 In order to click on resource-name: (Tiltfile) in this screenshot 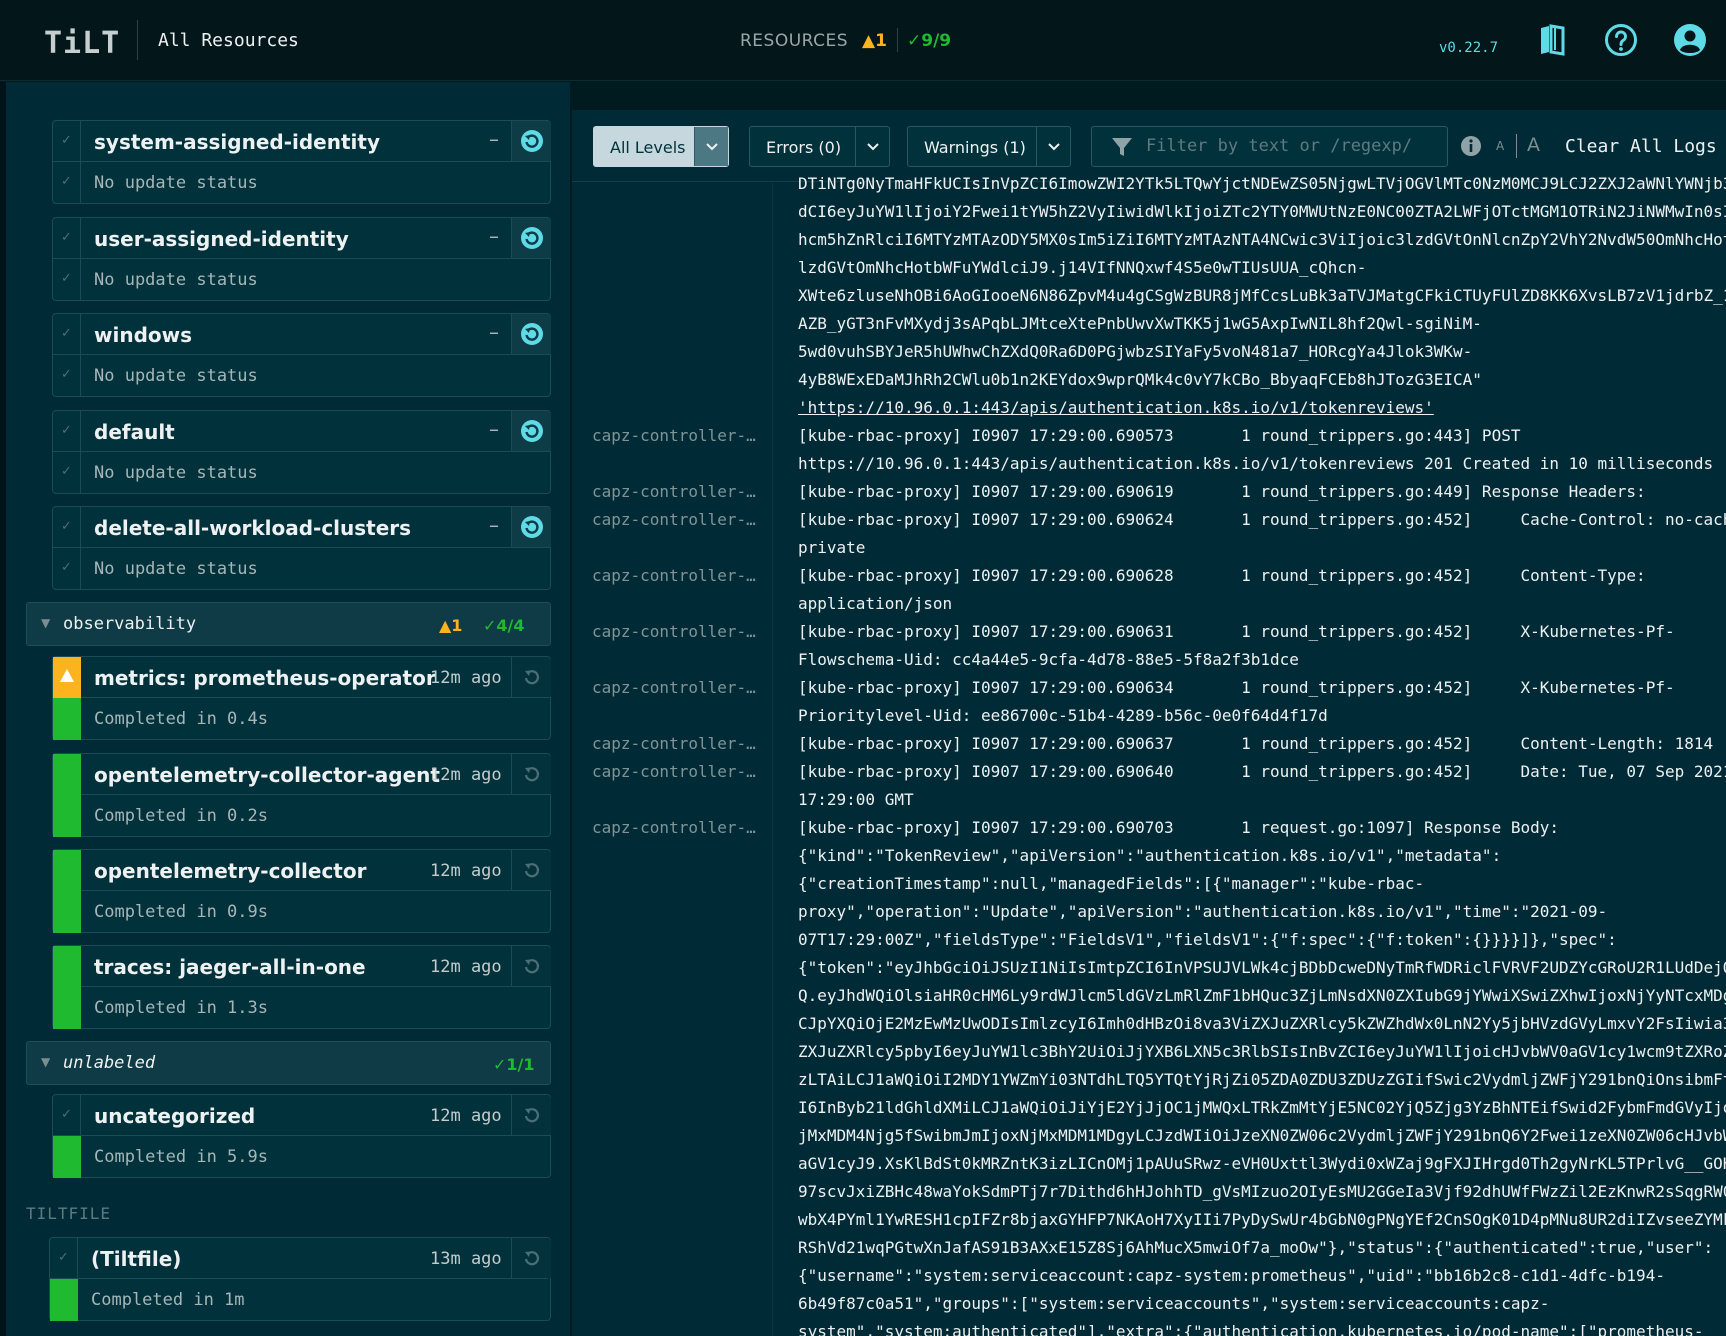, I will do `click(136, 1259)`.